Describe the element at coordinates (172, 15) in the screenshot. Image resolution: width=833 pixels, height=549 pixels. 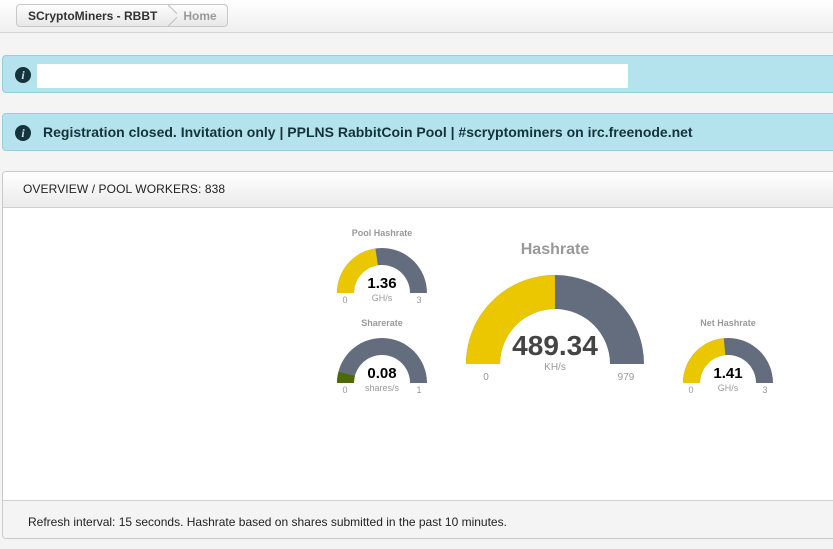
I see `breadcrumb-separator-icon` at that location.